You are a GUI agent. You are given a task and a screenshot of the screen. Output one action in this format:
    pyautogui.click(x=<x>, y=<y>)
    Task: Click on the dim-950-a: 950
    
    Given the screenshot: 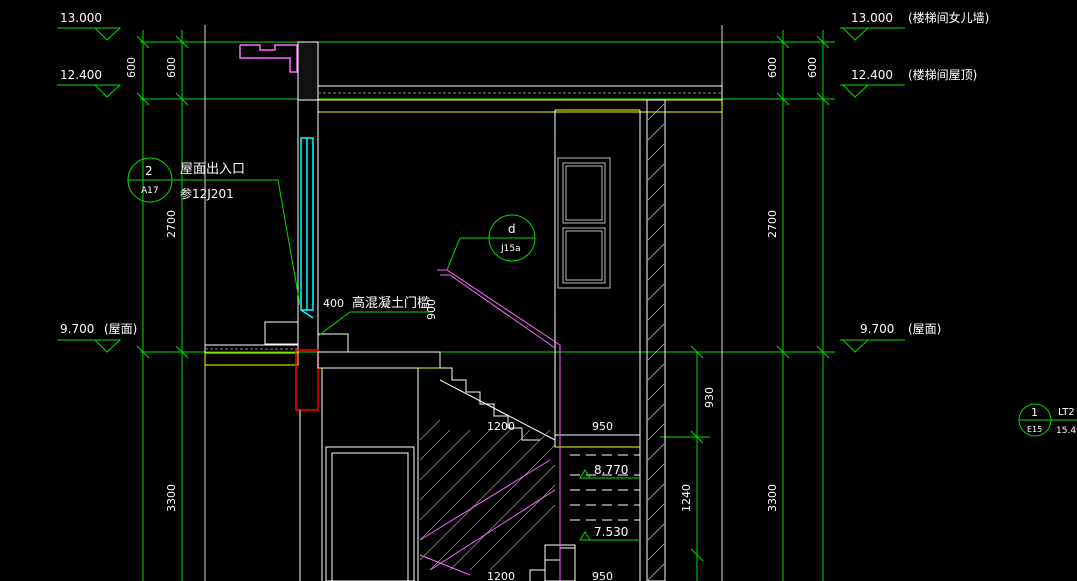 What is the action you would take?
    pyautogui.click(x=602, y=426)
    